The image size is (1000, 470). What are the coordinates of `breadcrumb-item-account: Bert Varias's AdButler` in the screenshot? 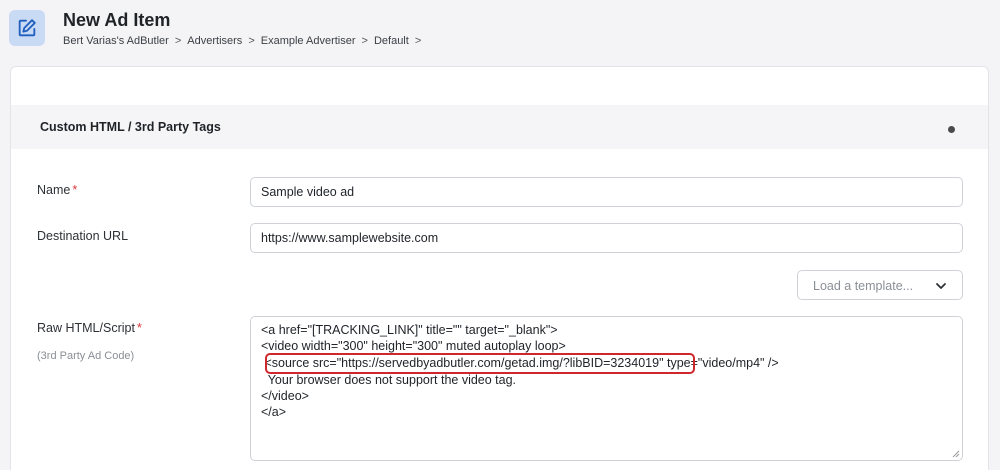 It's located at (116, 41).